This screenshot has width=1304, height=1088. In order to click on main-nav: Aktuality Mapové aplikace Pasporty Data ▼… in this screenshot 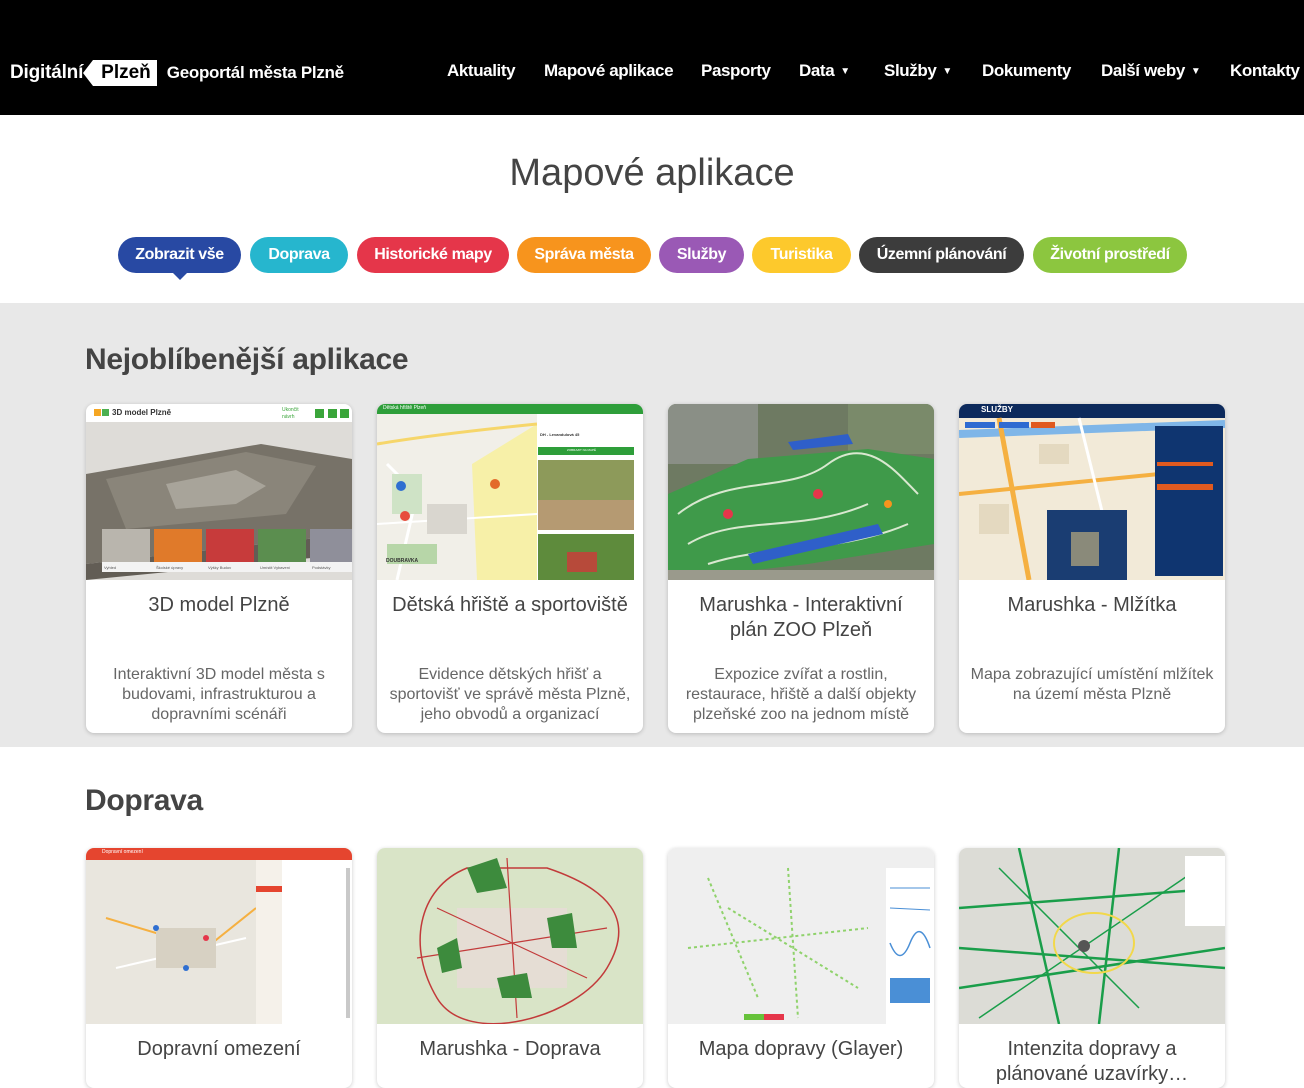, I will do `click(652, 73)`.